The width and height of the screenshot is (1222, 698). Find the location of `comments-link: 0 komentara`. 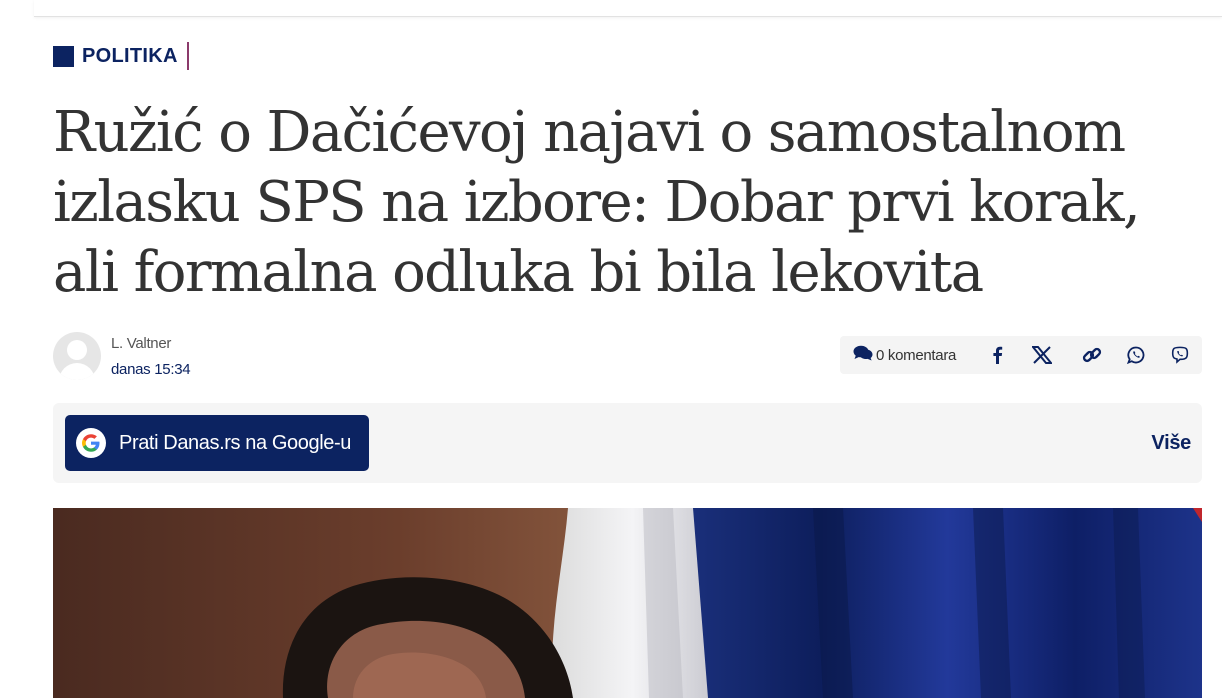

comments-link: 0 komentara is located at coordinates (904, 355).